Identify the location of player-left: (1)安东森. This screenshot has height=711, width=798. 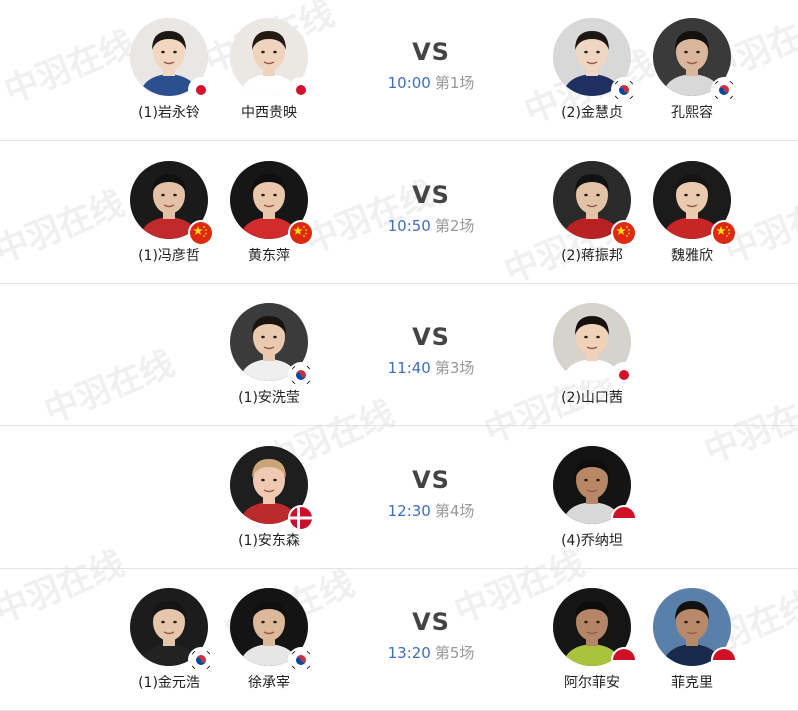
(269, 497).